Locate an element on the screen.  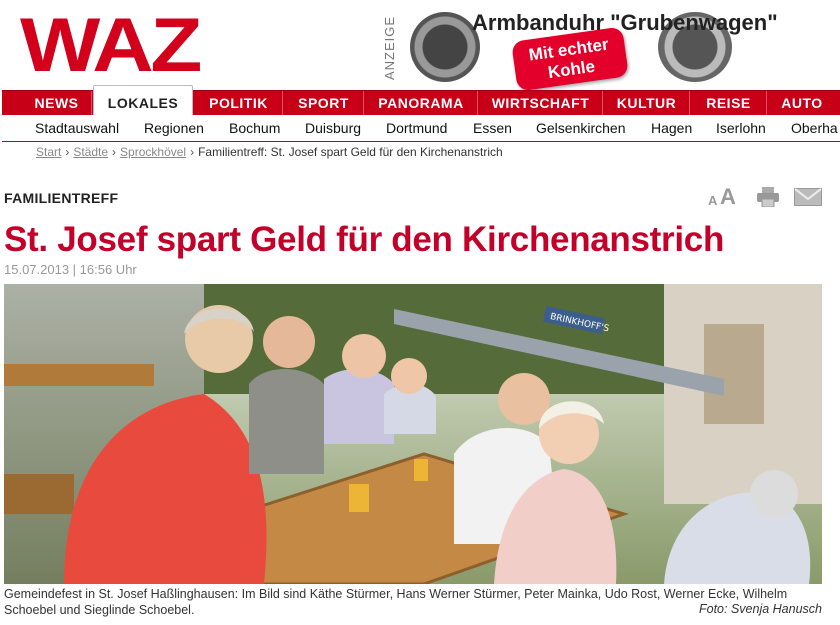
article-tools: A A is located at coordinates (766, 197).